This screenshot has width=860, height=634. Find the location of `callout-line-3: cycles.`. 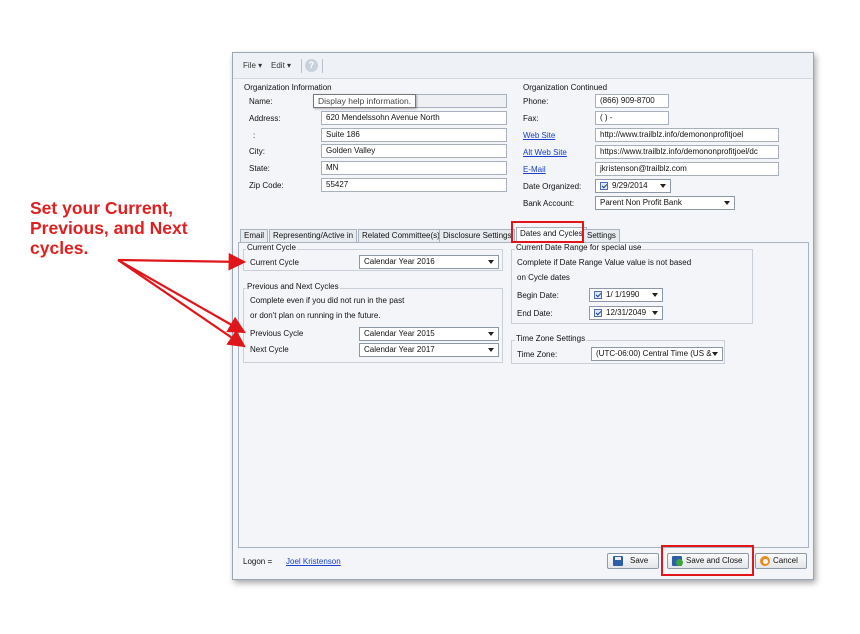

callout-line-3: cycles. is located at coordinates (59, 248).